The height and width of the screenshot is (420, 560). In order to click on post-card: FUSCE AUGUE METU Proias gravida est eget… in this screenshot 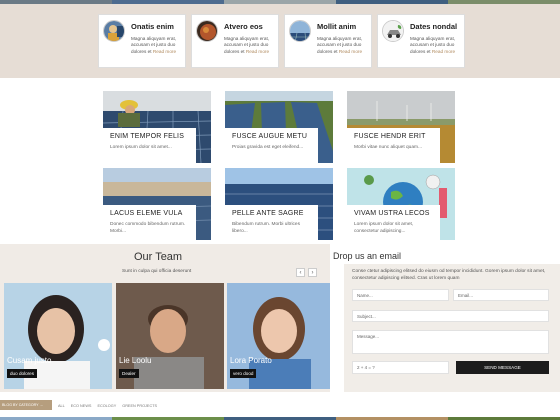, I will do `click(279, 127)`.